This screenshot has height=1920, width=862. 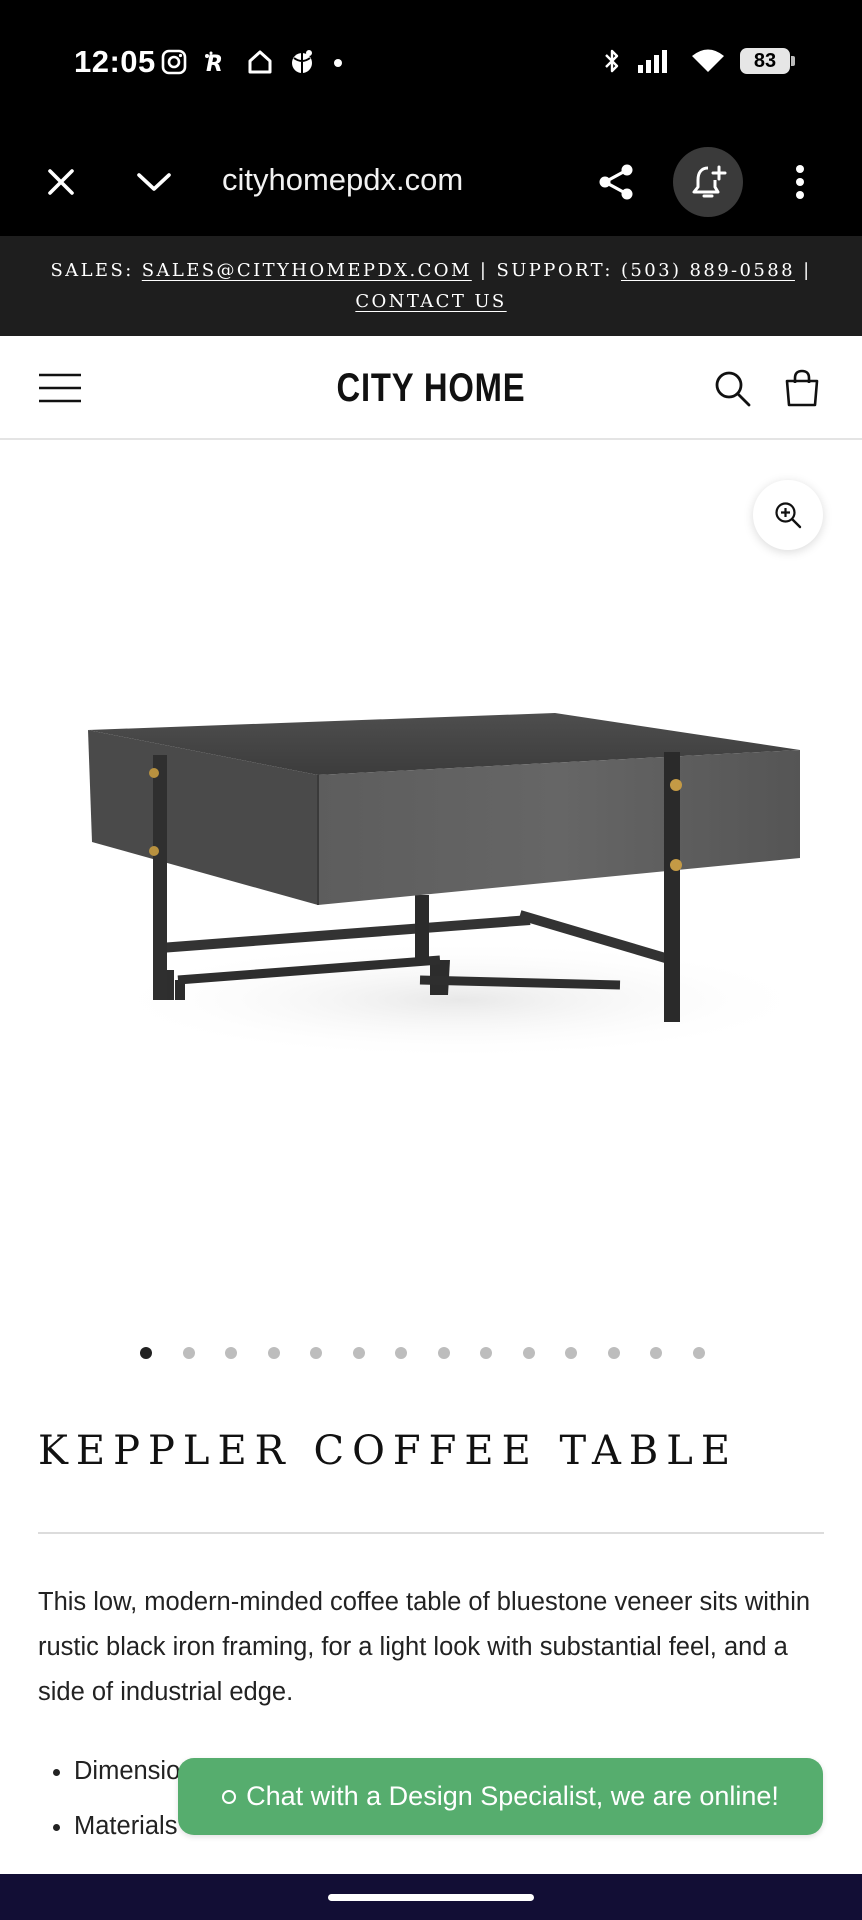 I want to click on more-notifications-icon, so click(x=338, y=63).